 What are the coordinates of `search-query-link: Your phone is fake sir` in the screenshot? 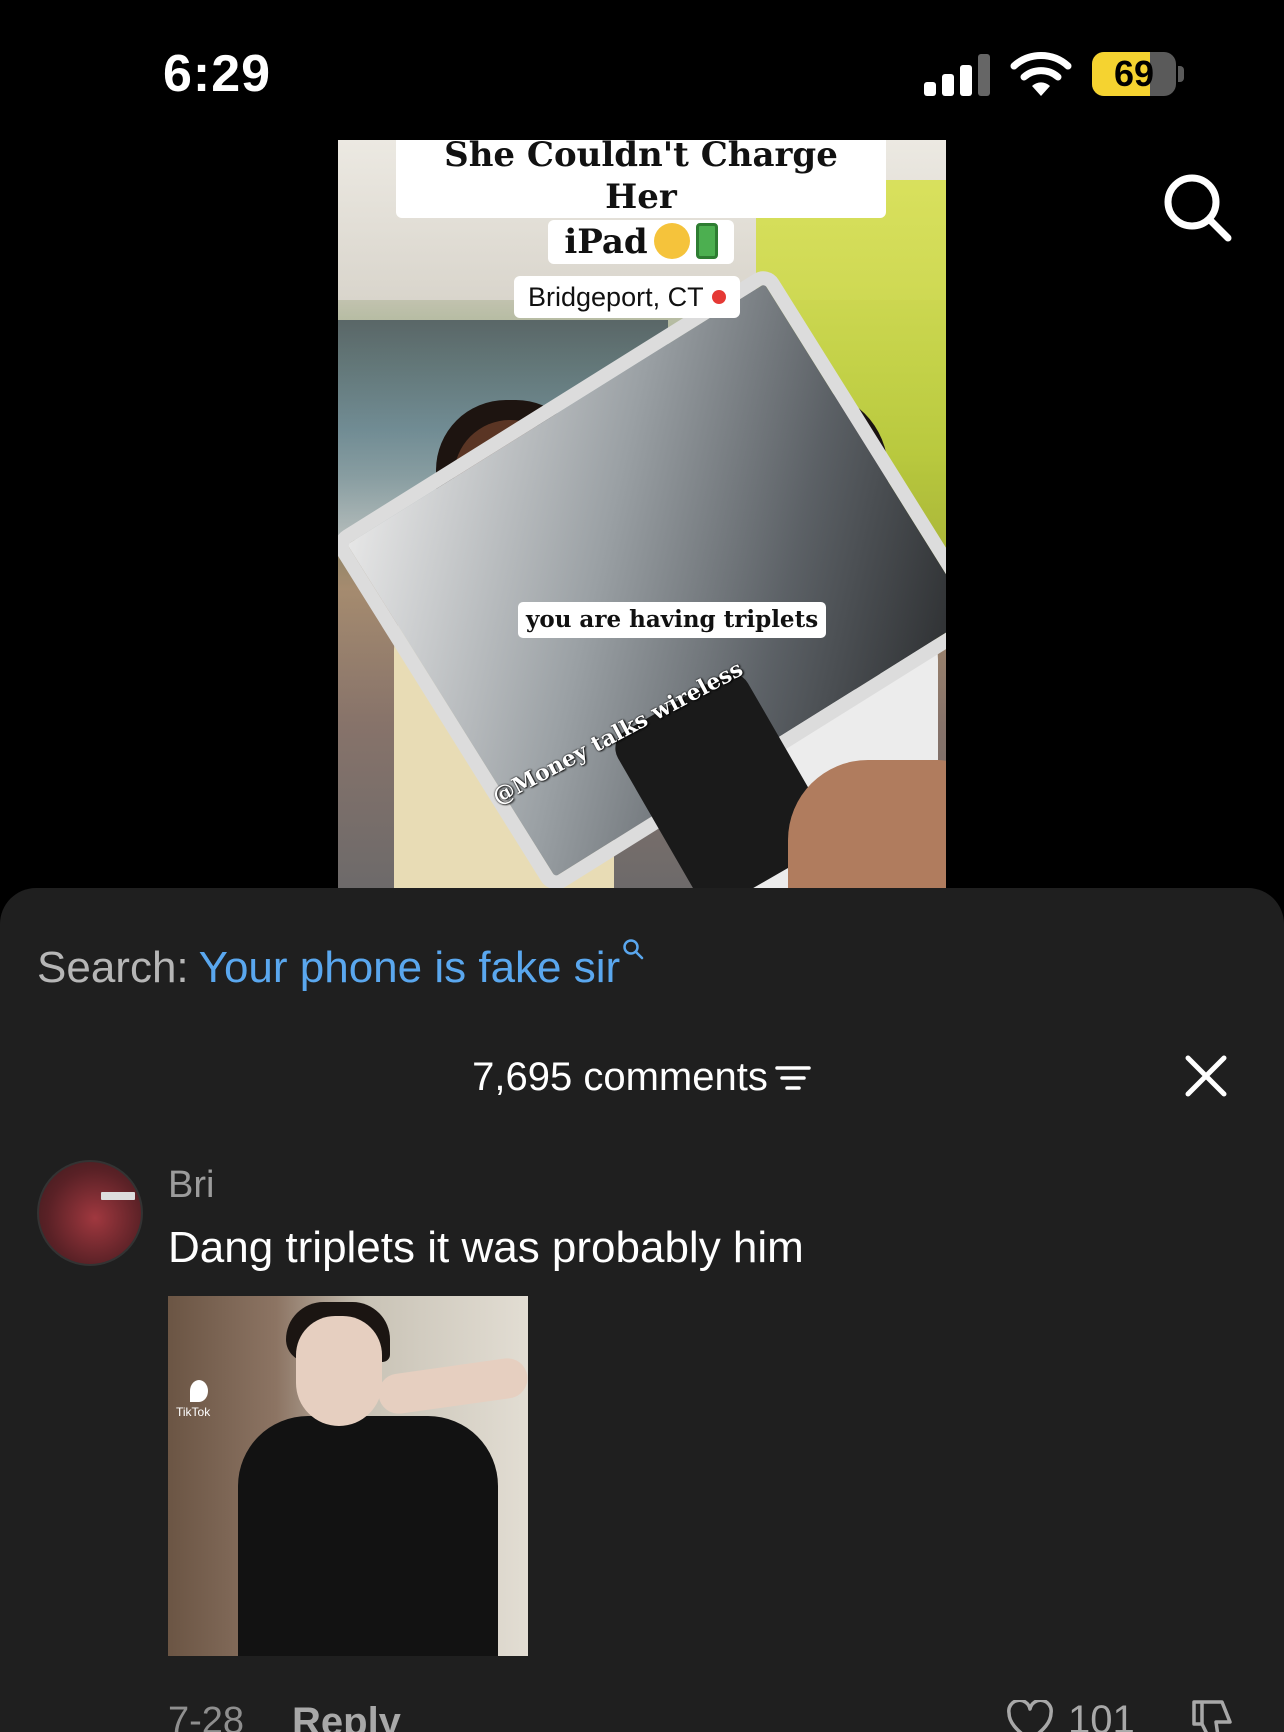 It's located at (410, 967).